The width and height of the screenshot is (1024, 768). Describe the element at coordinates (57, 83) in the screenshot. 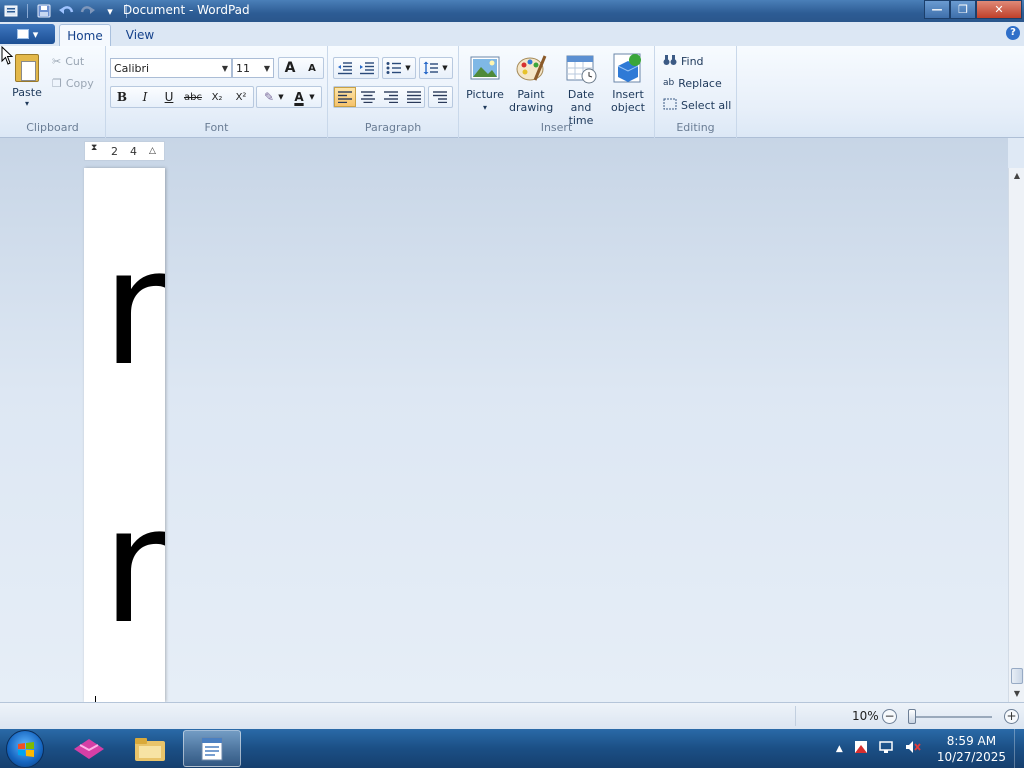

I see `copy-icon: ❐` at that location.